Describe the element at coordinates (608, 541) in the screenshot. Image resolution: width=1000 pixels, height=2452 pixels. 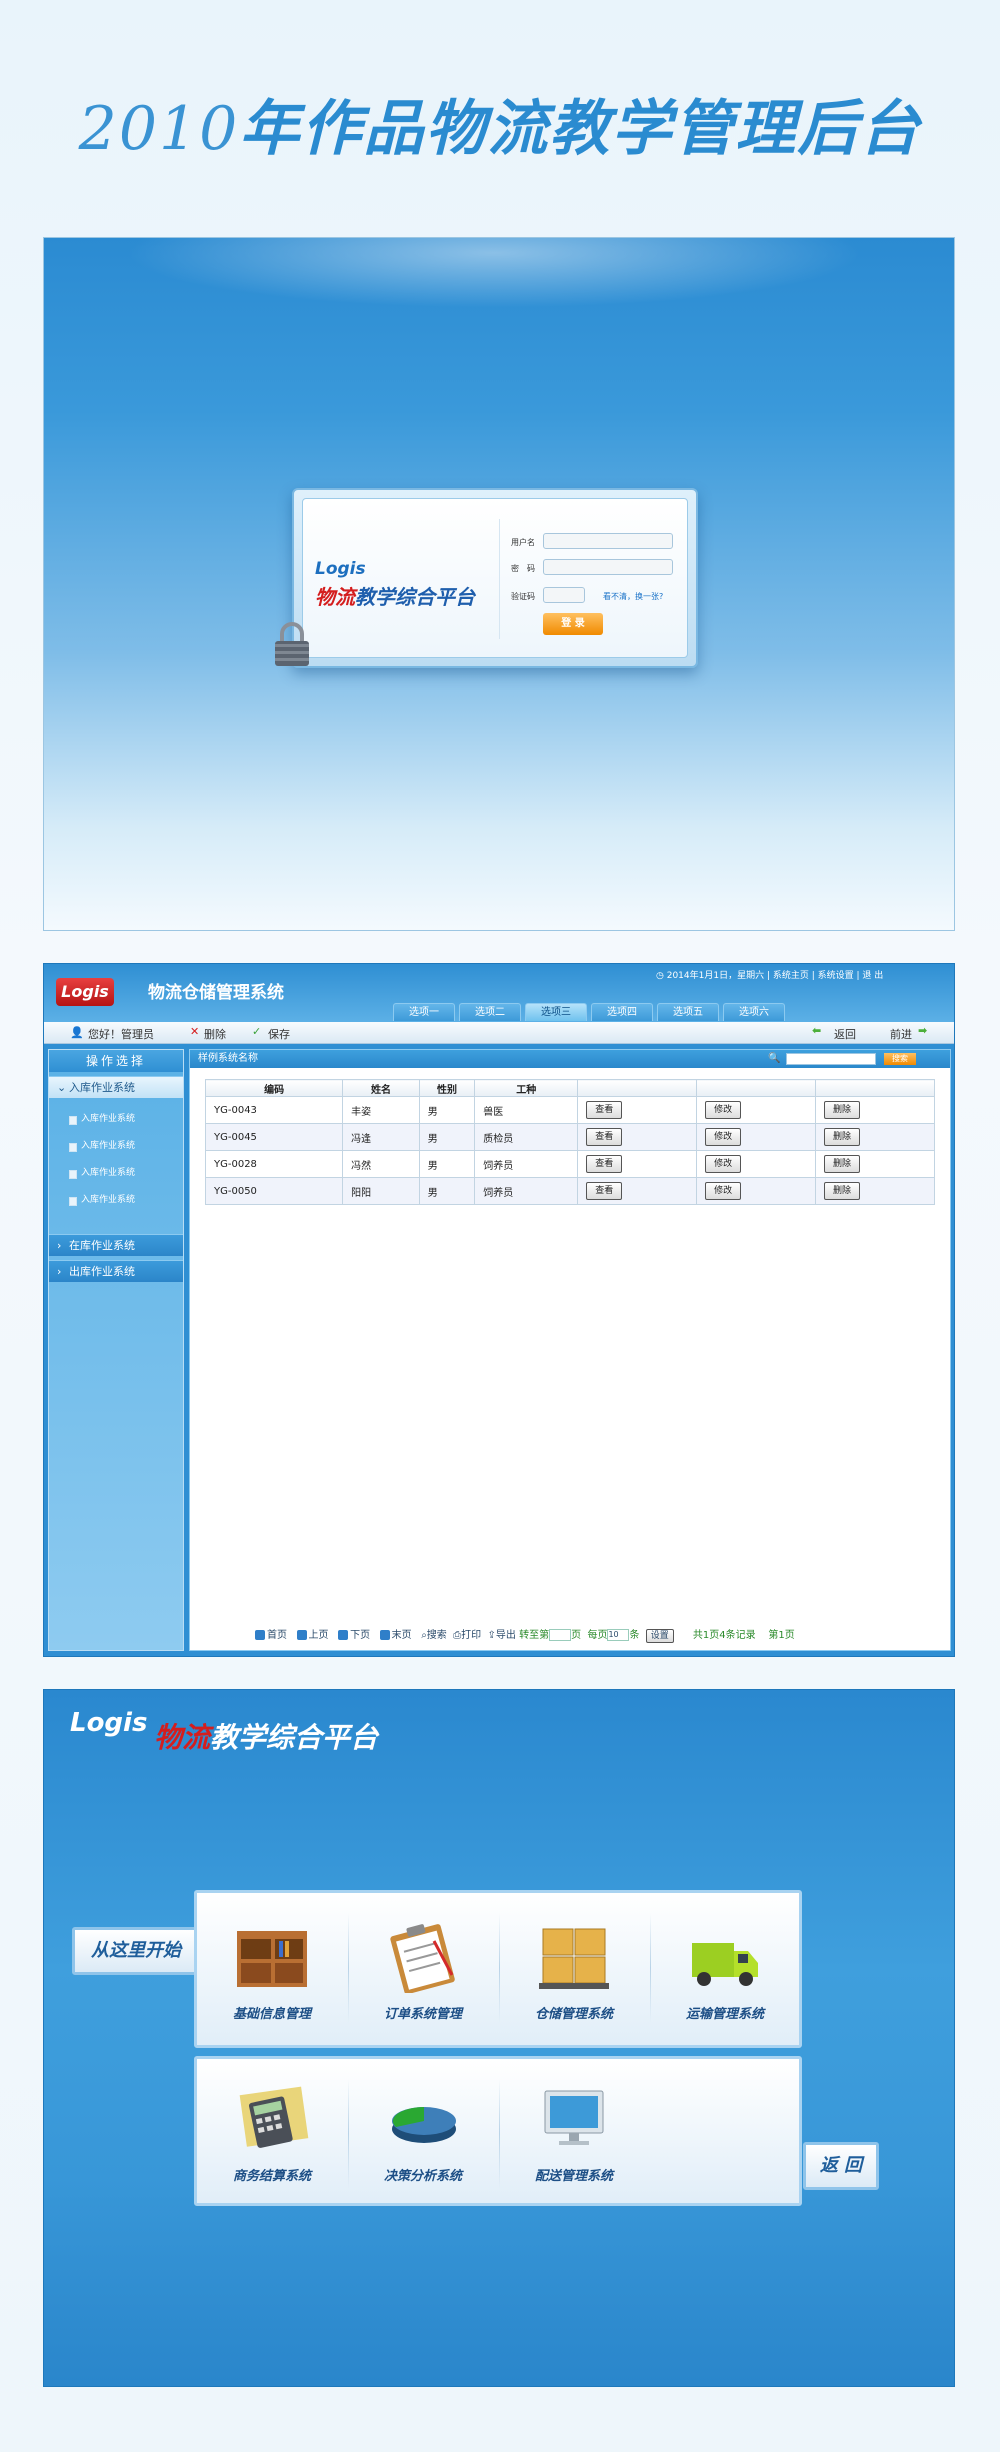
I see `username-input` at that location.